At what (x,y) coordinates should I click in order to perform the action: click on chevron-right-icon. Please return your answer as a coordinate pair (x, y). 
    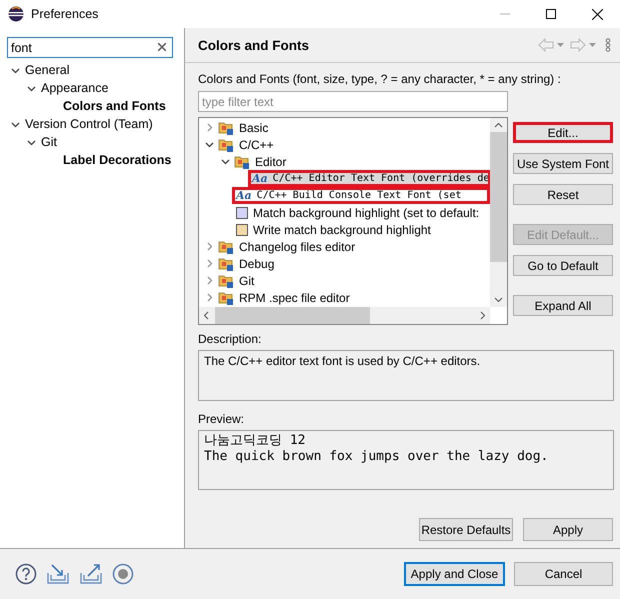
    Looking at the image, I should click on (209, 127).